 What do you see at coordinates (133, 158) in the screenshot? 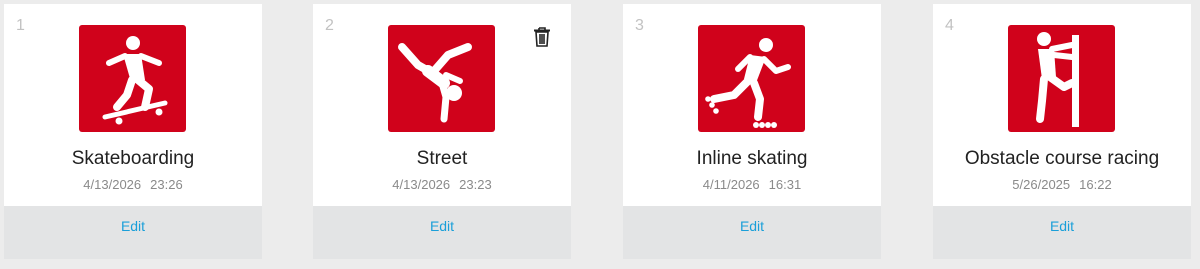
I see `card-title: Skateboarding` at bounding box center [133, 158].